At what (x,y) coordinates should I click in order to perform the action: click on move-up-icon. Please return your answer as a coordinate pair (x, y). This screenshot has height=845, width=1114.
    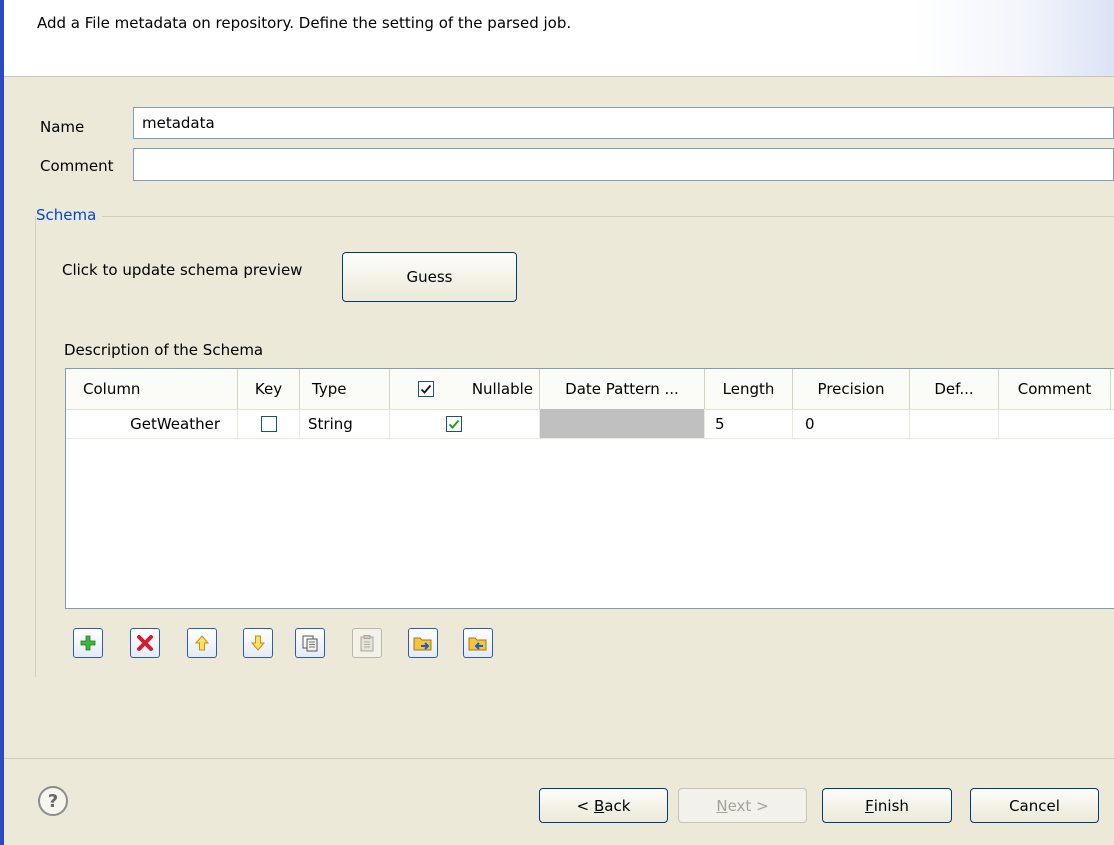
    Looking at the image, I should click on (202, 643).